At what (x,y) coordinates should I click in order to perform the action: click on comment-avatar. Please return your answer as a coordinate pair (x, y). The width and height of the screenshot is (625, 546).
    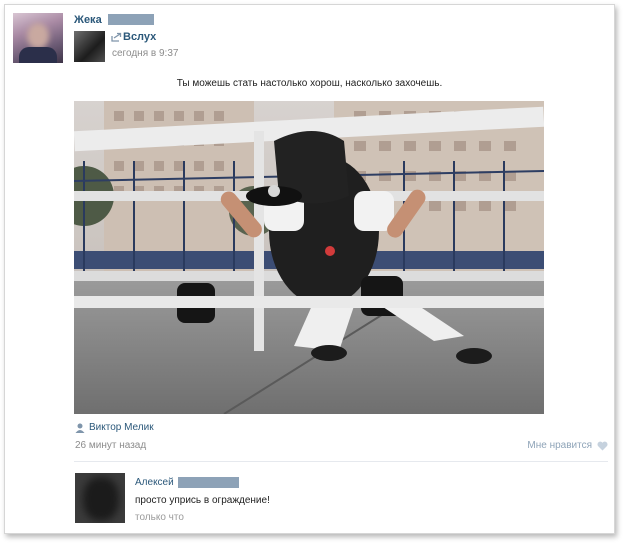
    Looking at the image, I should click on (100, 498).